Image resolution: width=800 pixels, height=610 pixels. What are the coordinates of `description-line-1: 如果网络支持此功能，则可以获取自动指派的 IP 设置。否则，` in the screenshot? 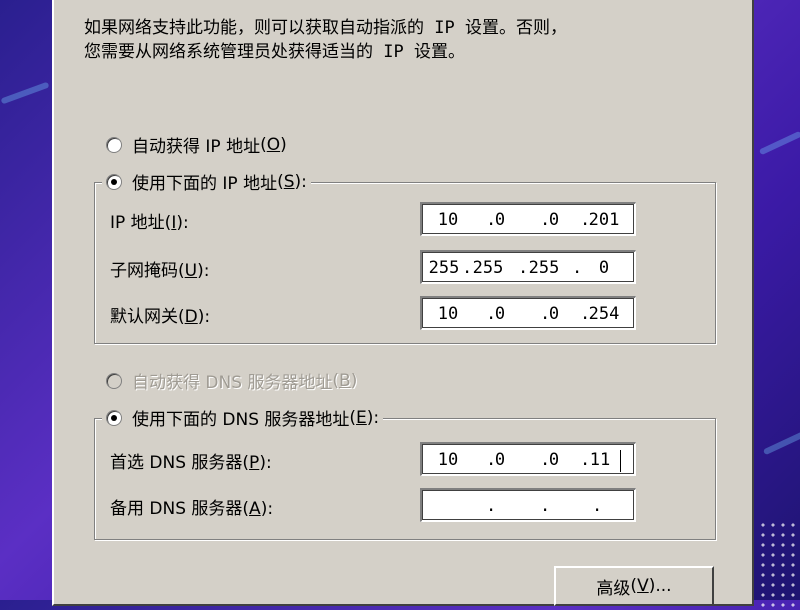 It's located at (325, 28).